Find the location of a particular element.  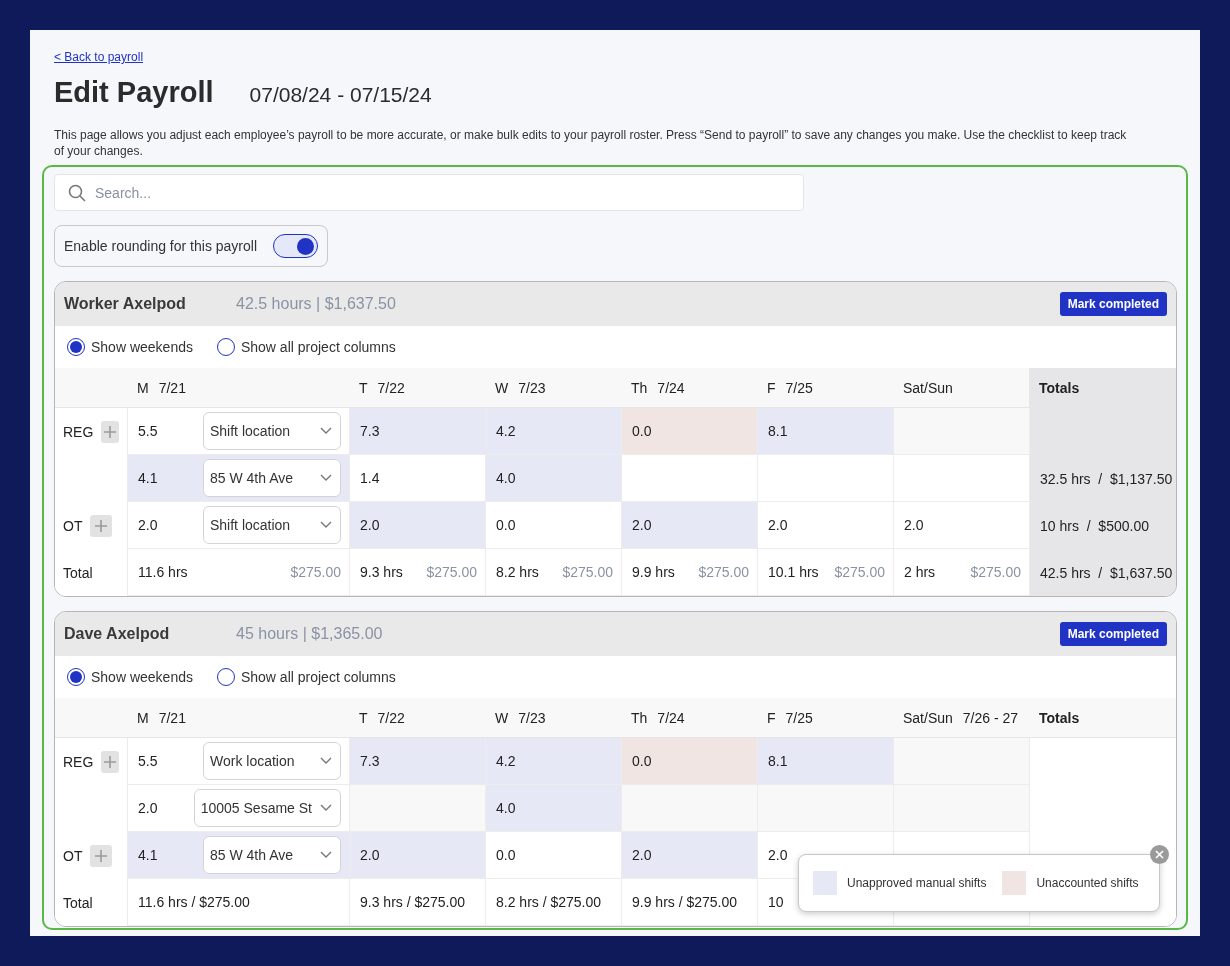

totals-cell: 42.5 hrs / $1,637.50 is located at coordinates (1102, 572).